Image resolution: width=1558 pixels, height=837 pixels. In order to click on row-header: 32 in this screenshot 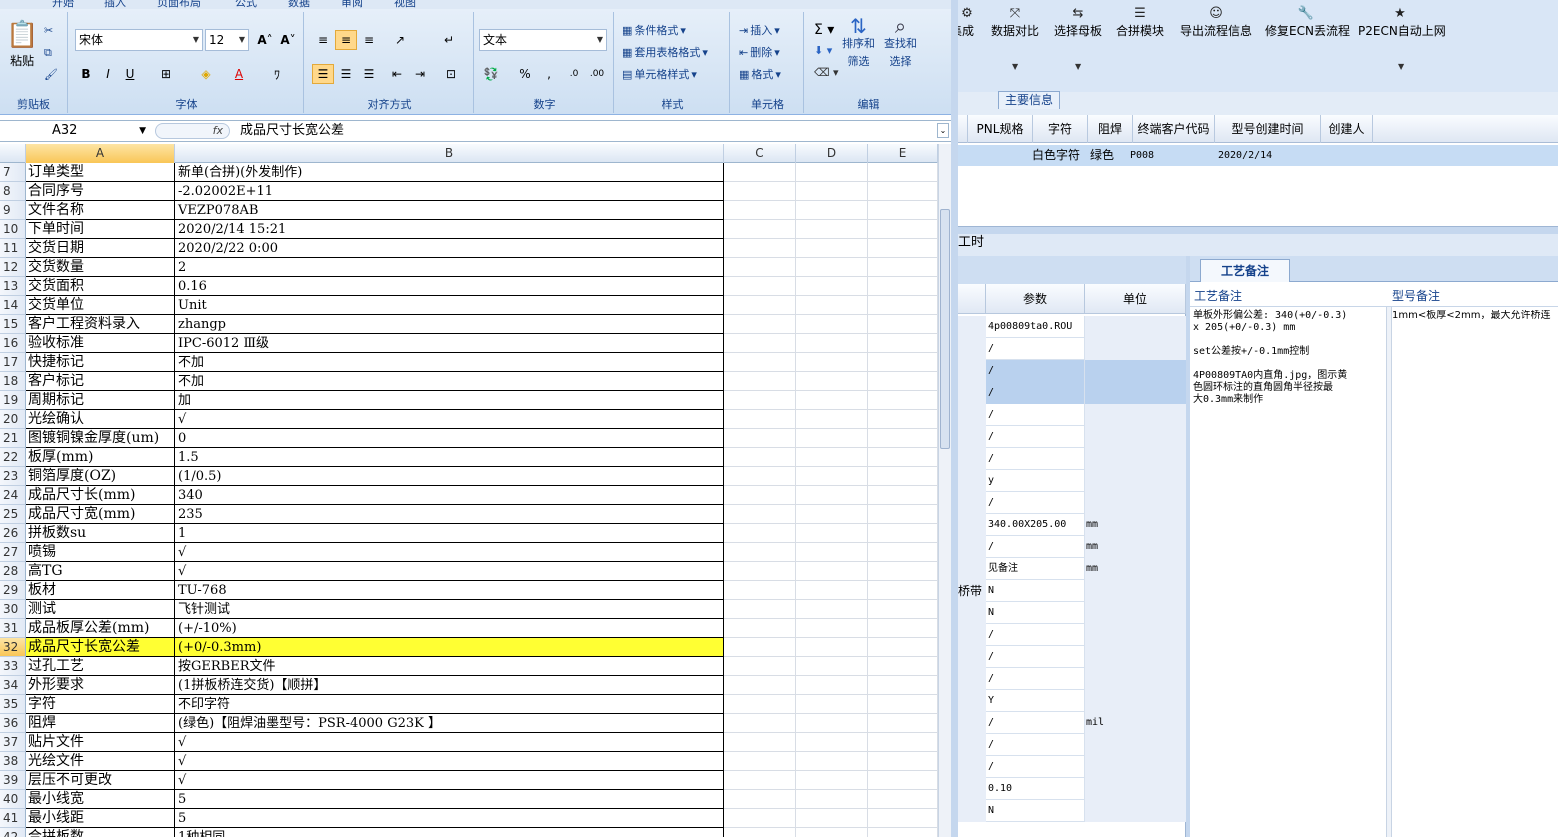, I will do `click(13, 647)`.